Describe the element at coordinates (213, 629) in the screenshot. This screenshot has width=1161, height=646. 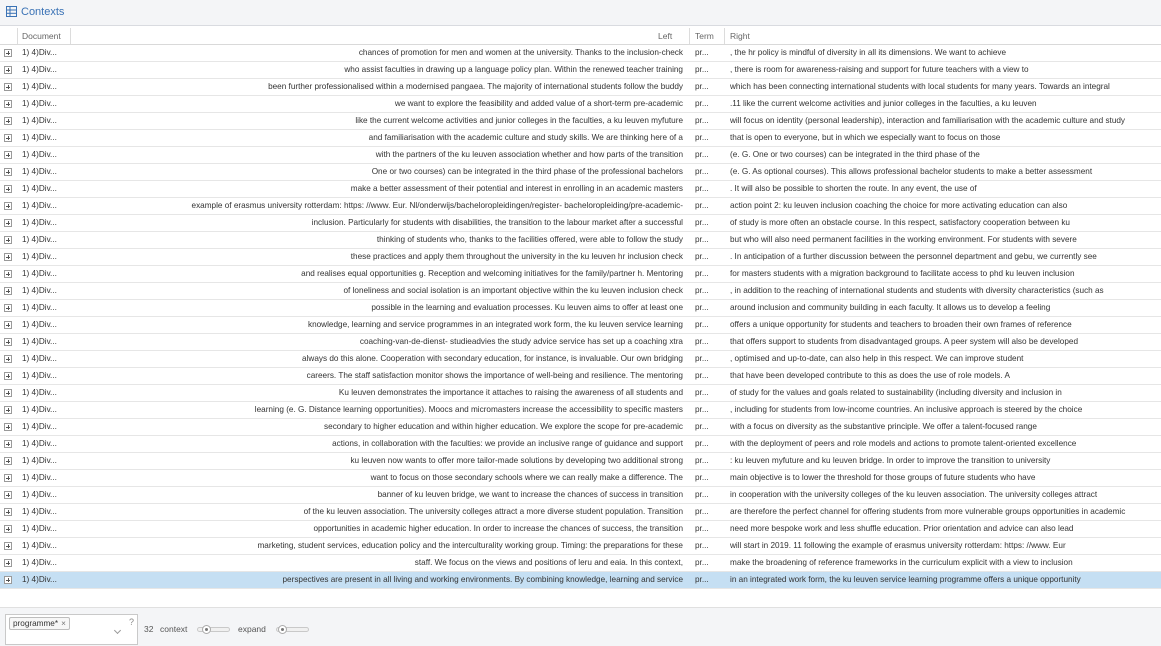
I see `context-slider` at that location.